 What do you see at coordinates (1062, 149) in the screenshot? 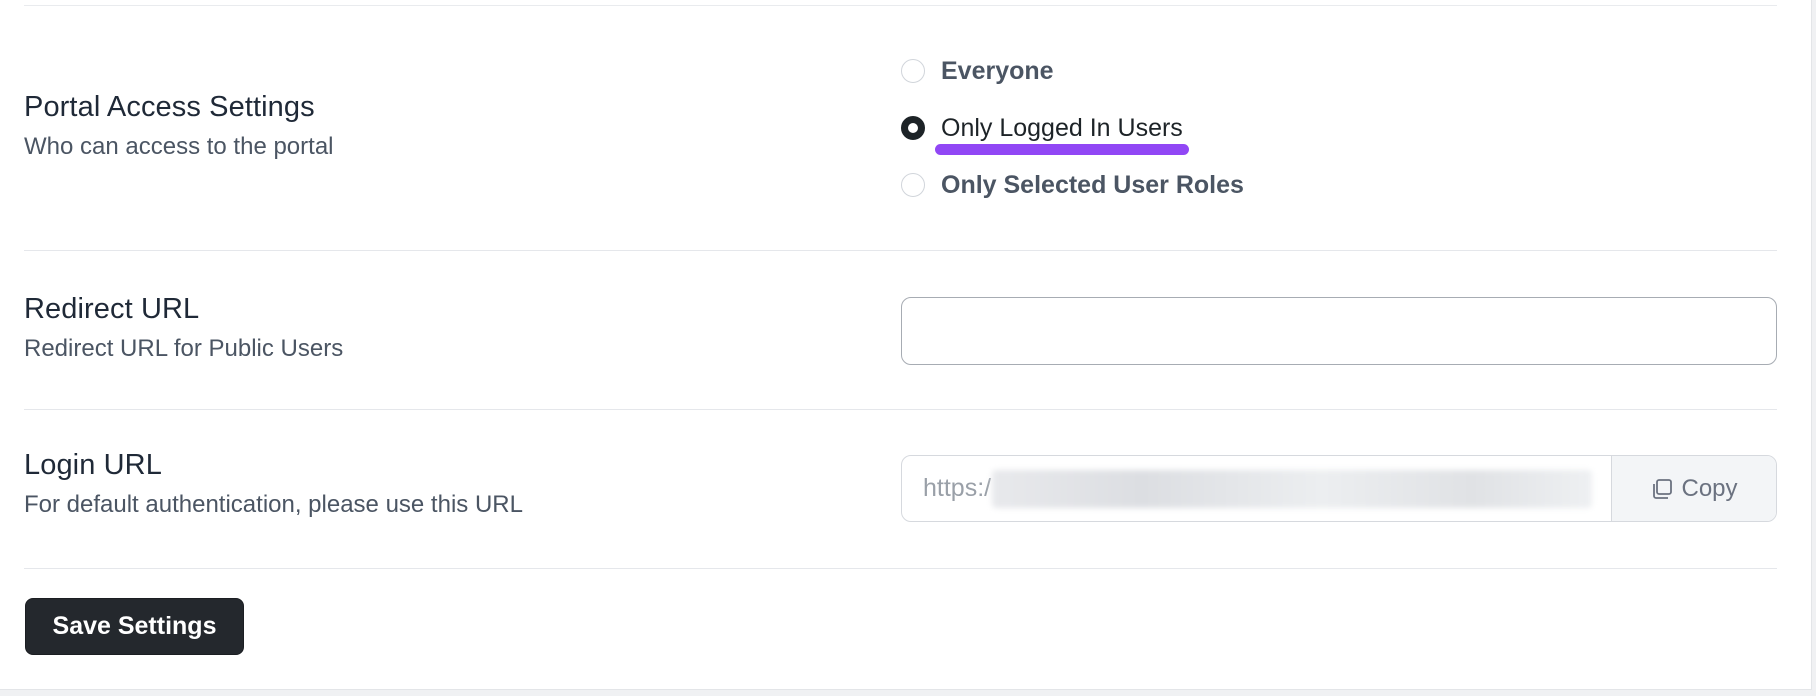
I see `highlight-annotation` at bounding box center [1062, 149].